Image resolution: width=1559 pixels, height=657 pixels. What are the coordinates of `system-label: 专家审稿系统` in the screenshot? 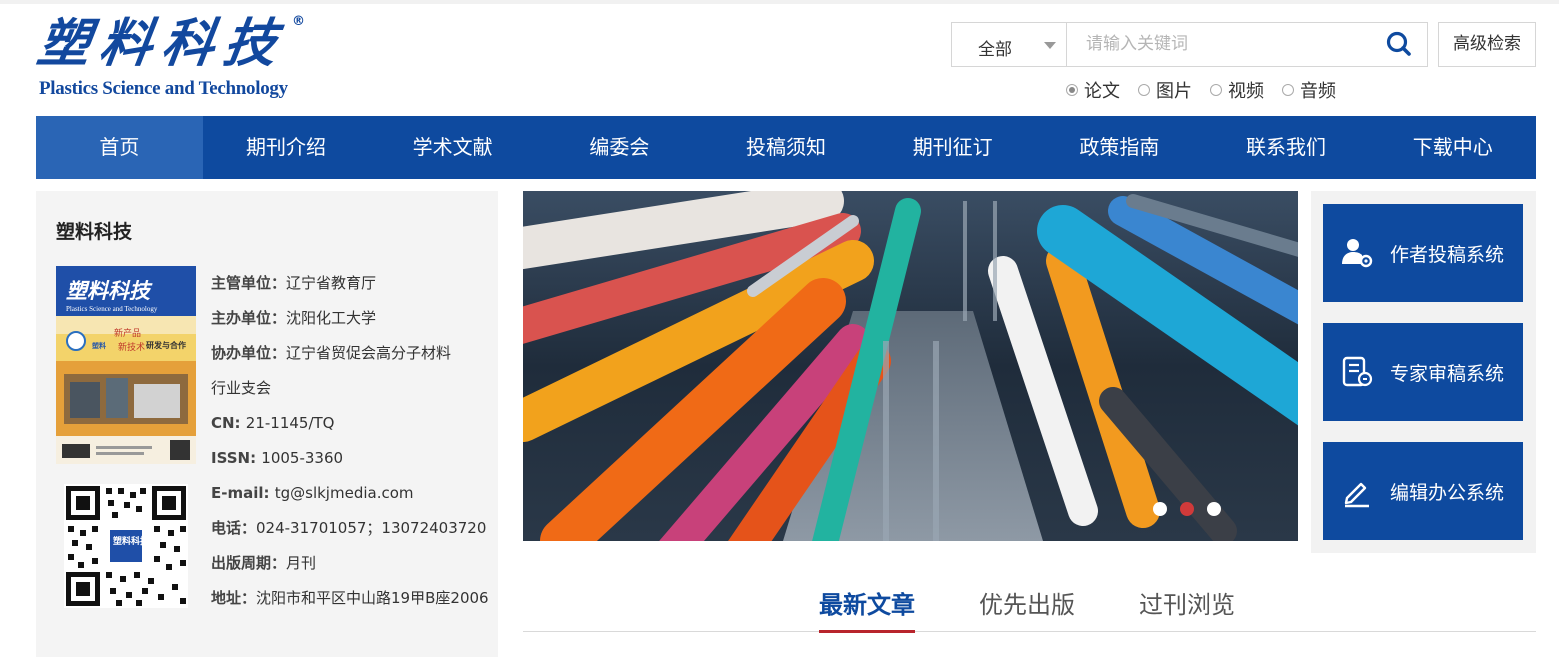 It's located at (1447, 373).